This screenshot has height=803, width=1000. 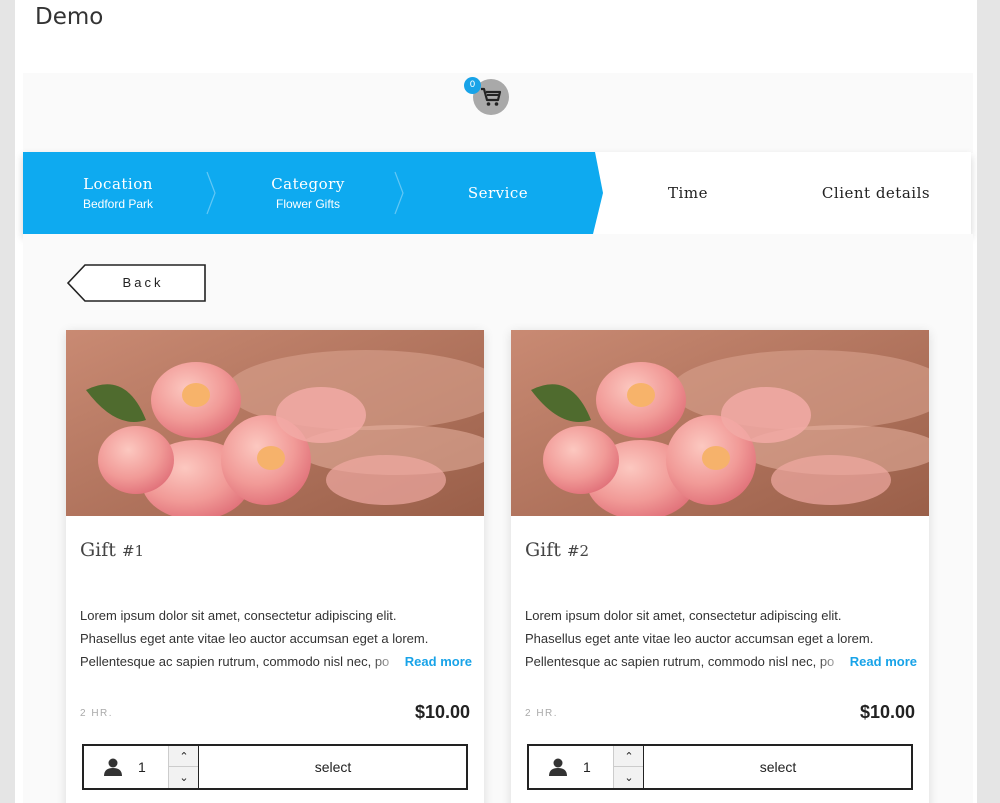 I want to click on service-title: Gift #2, so click(x=557, y=550).